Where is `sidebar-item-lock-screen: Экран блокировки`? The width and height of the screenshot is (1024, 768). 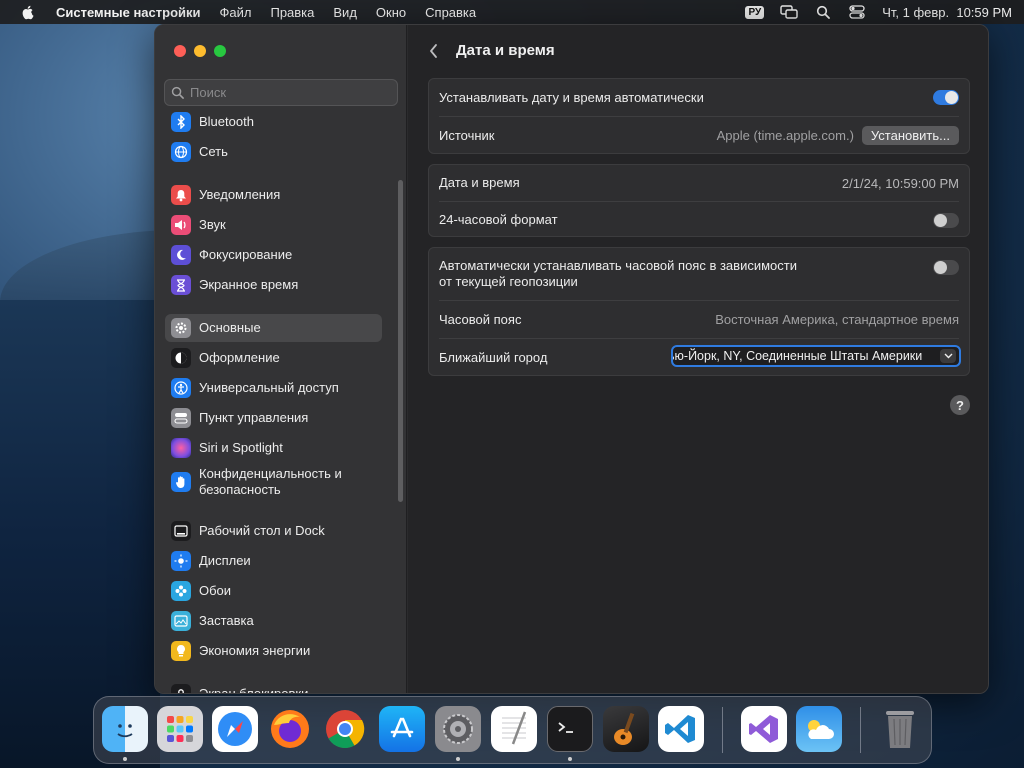 sidebar-item-lock-screen: Экран блокировки is located at coordinates (273, 687).